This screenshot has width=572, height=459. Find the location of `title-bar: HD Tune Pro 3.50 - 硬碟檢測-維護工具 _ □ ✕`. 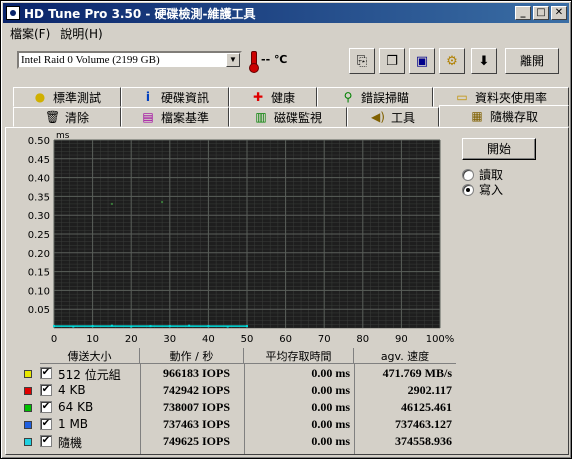

title-bar: HD Tune Pro 3.50 - 硬碟檢測-維護工具 _ □ ✕ is located at coordinates (286, 13).